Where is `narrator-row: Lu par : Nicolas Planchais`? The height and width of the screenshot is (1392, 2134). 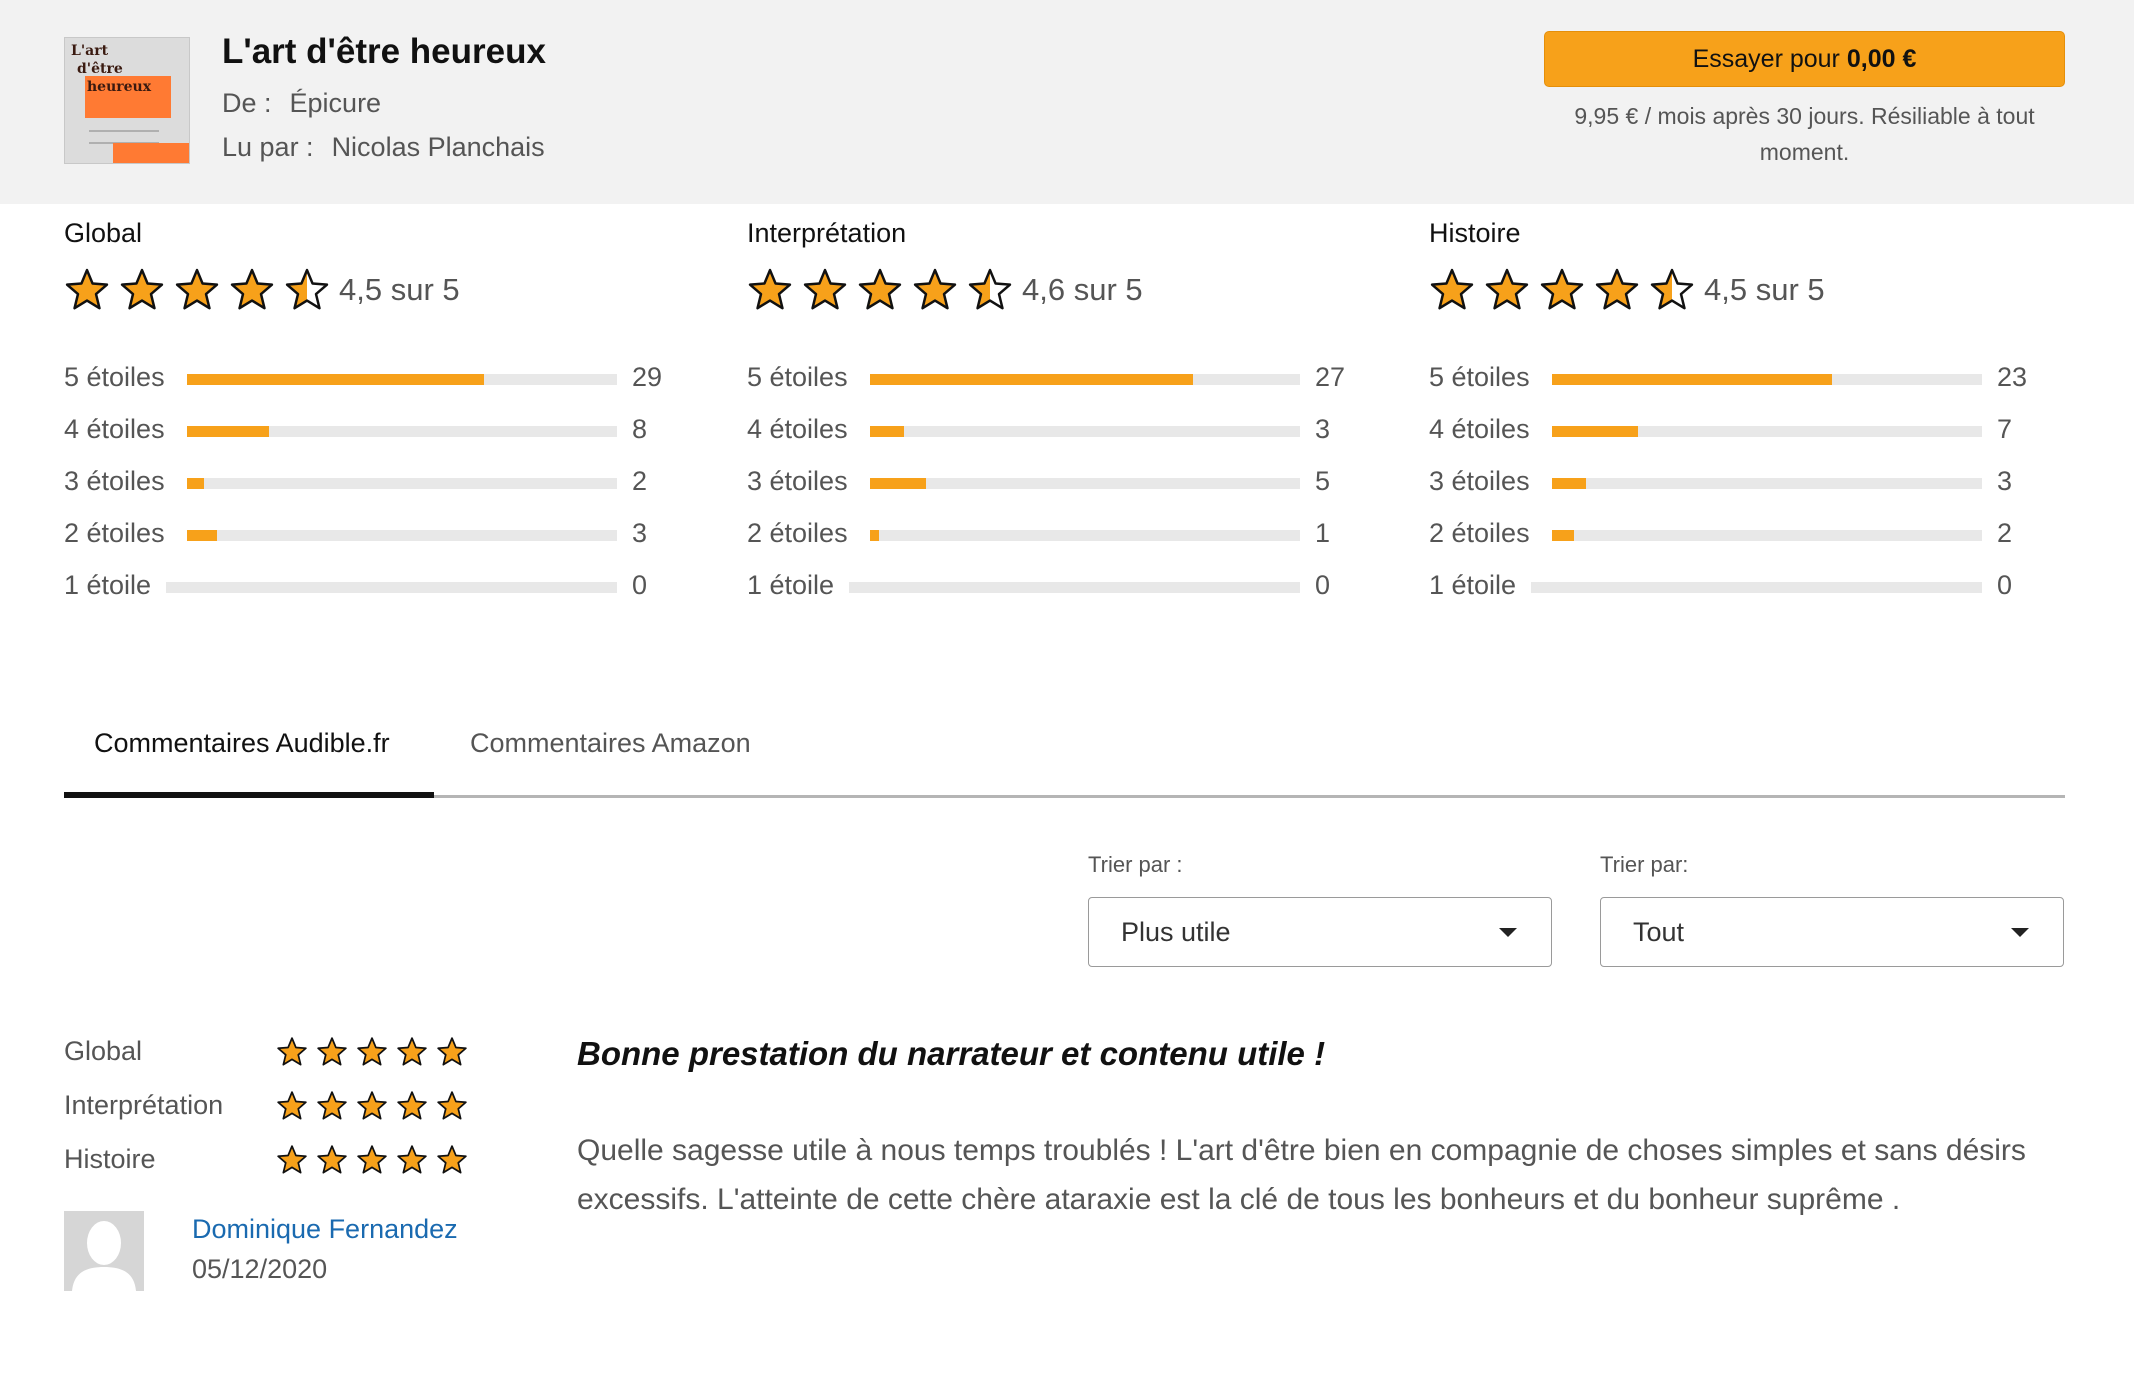
narrator-row: Lu par : Nicolas Planchais is located at coordinates (383, 147).